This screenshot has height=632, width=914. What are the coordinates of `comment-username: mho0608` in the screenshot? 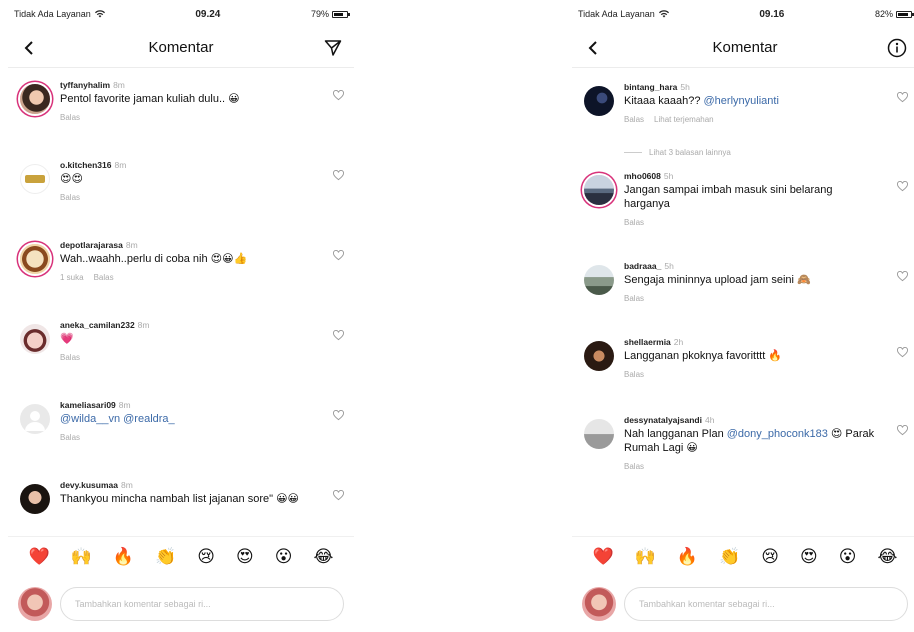 It's located at (642, 176).